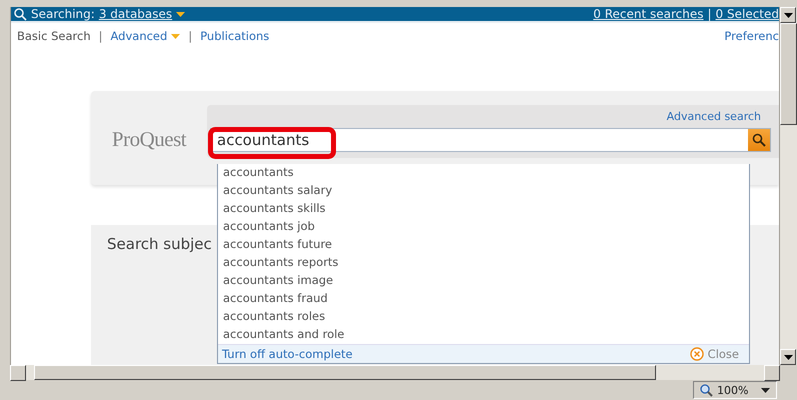  Describe the element at coordinates (788, 186) in the screenshot. I see `vertical-scrollbar` at that location.